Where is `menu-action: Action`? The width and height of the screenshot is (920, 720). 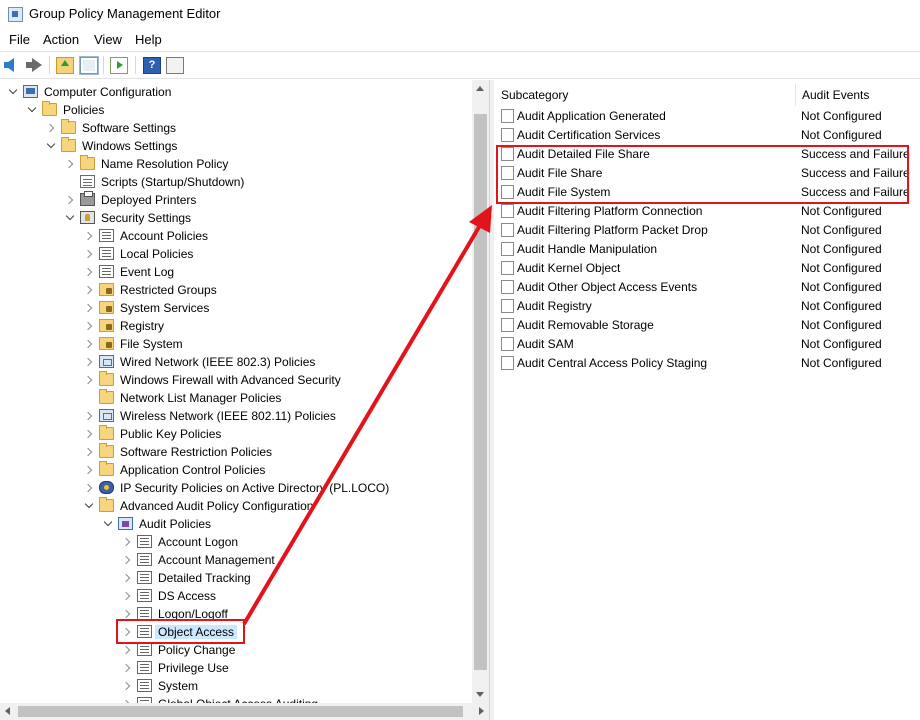 menu-action: Action is located at coordinates (61, 39).